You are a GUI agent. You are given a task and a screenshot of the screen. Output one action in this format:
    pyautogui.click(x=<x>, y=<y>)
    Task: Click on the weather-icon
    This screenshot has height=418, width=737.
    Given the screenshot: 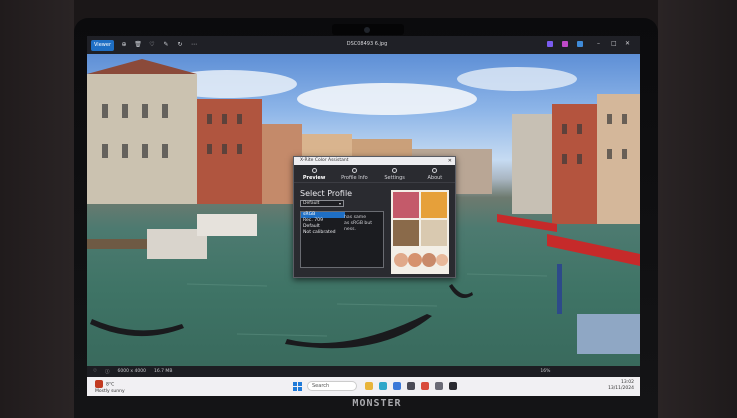 What is the action you would take?
    pyautogui.click(x=99, y=384)
    